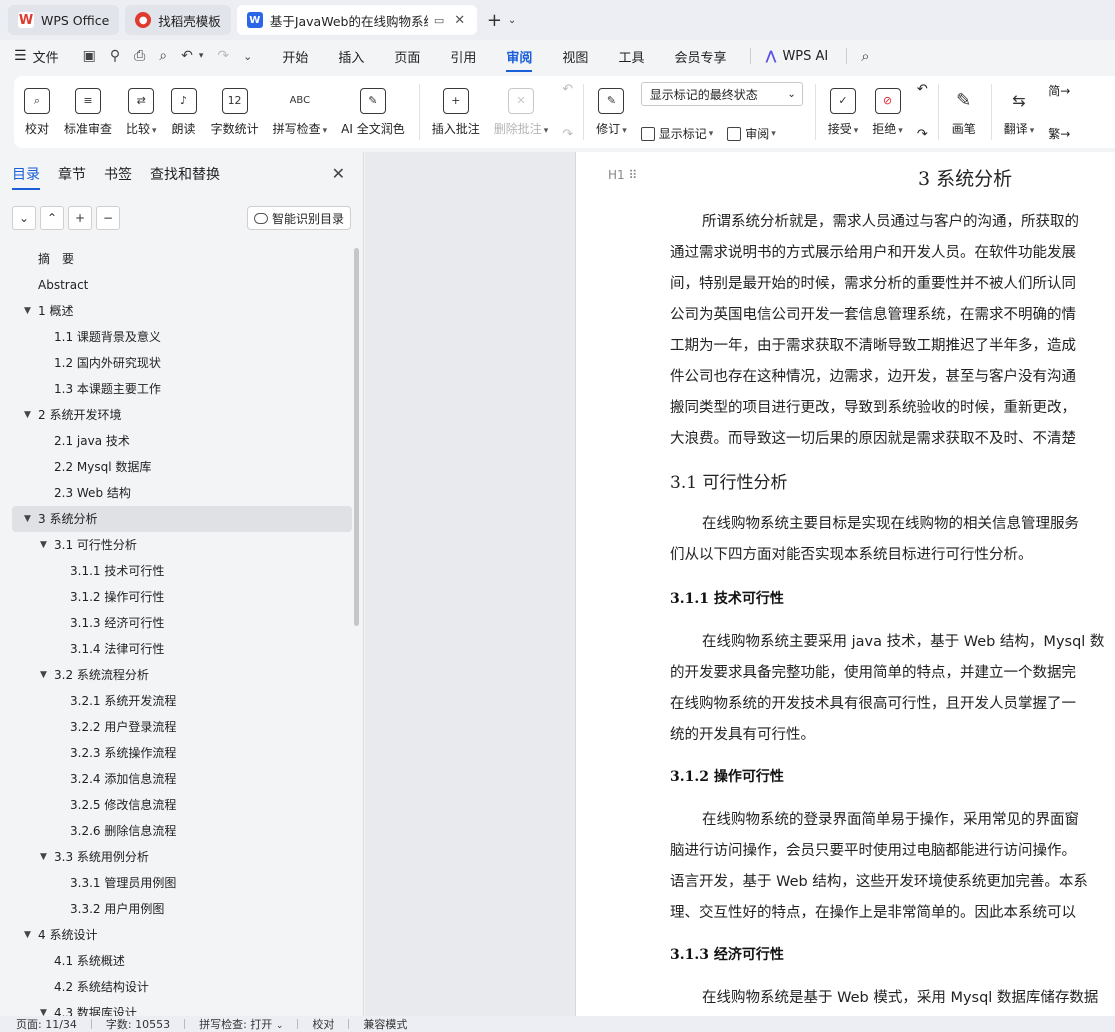 The height and width of the screenshot is (1032, 1115). Describe the element at coordinates (247, 56) in the screenshot. I see `more-chevron-icon: ⌄` at that location.